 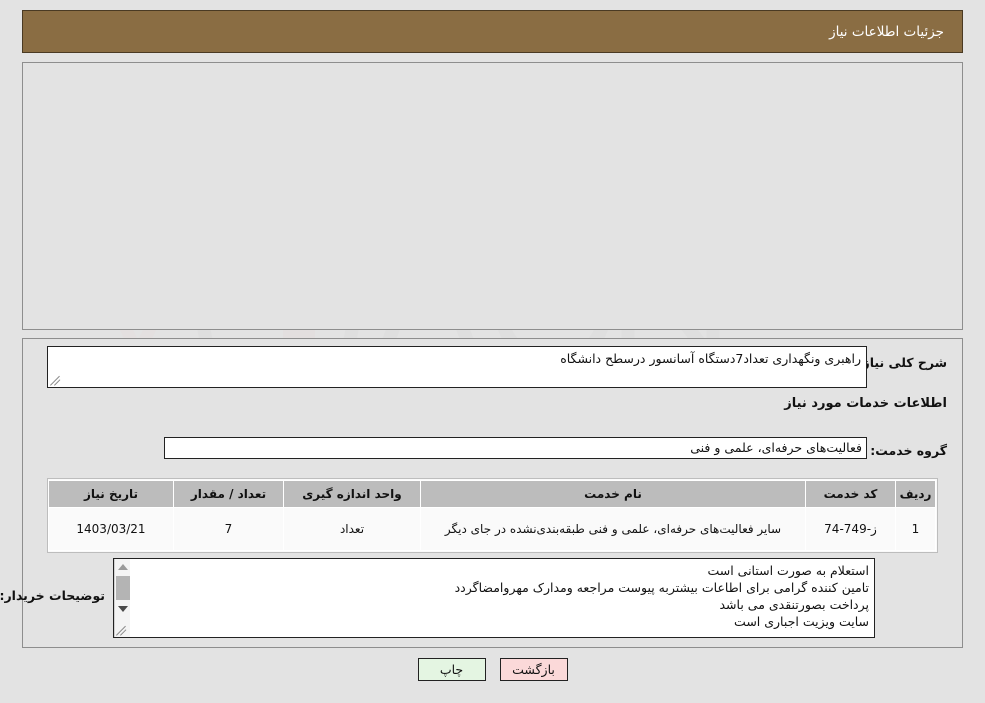 I want to click on service-group-value: فعالیت‌های حرفه‌ای، علمی و فنی, so click(x=515, y=448).